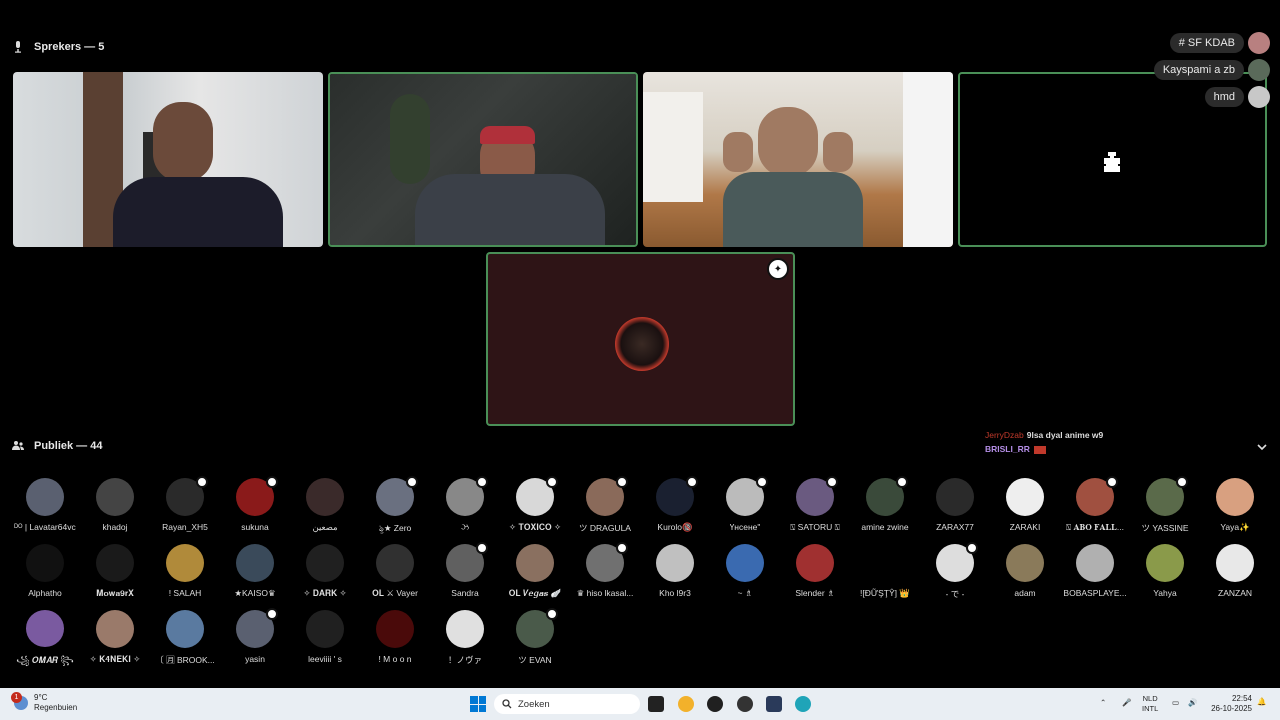 The height and width of the screenshot is (720, 1280). What do you see at coordinates (1237, 97) in the screenshot?
I see `pill-row: hmd` at bounding box center [1237, 97].